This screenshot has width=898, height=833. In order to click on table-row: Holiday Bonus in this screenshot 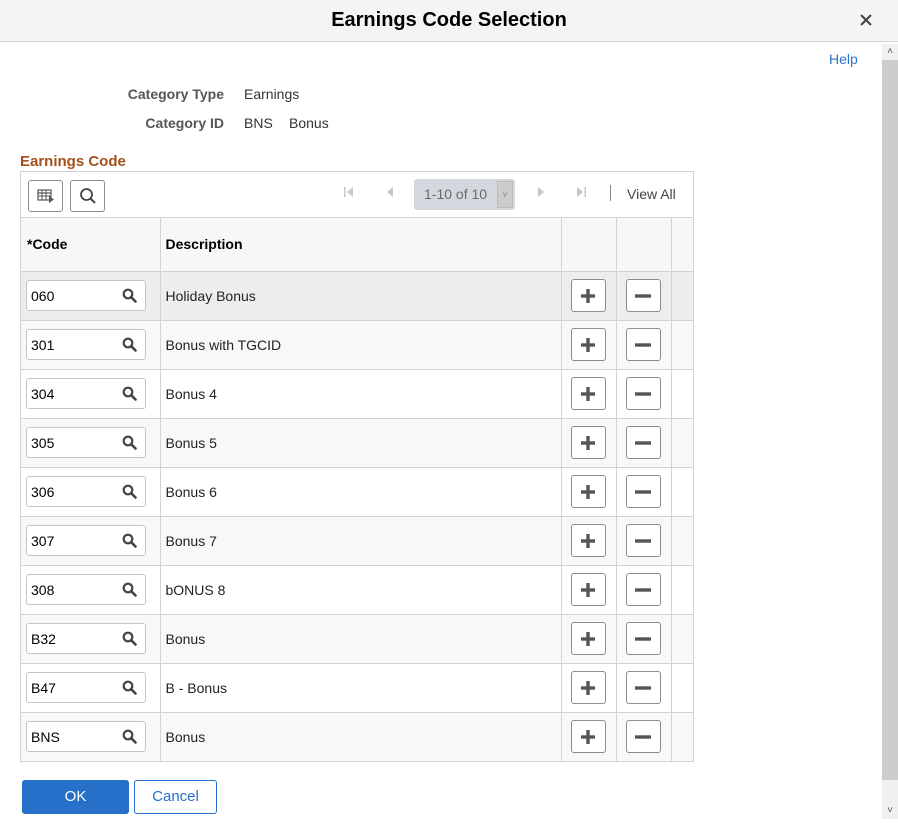, I will do `click(357, 296)`.